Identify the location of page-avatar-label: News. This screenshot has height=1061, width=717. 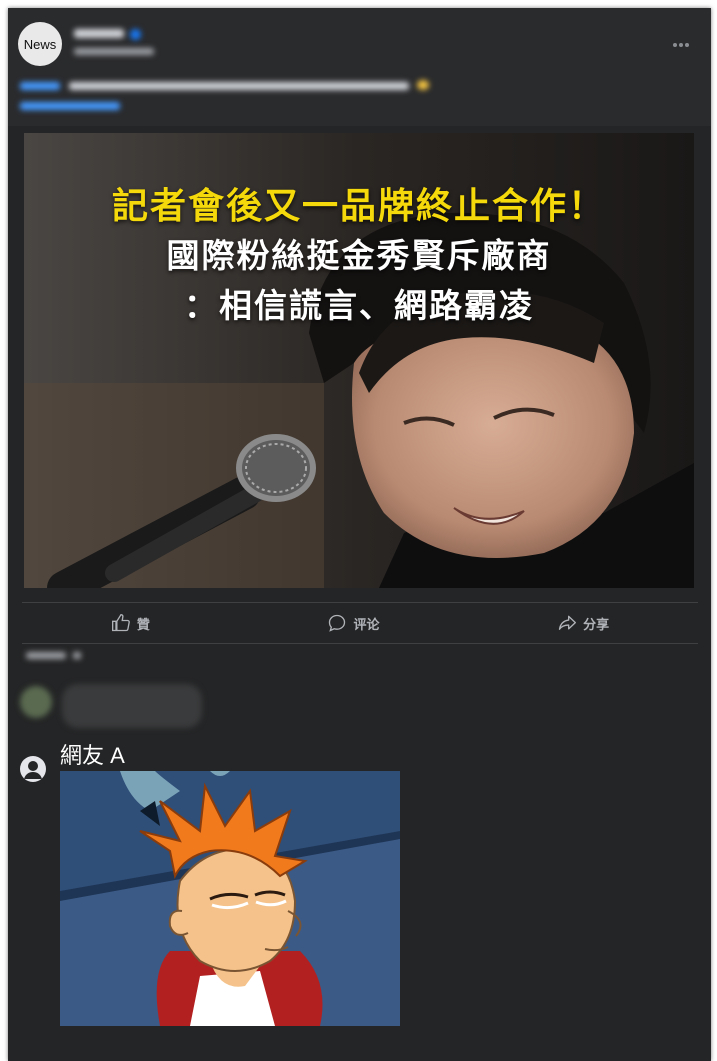
(40, 44).